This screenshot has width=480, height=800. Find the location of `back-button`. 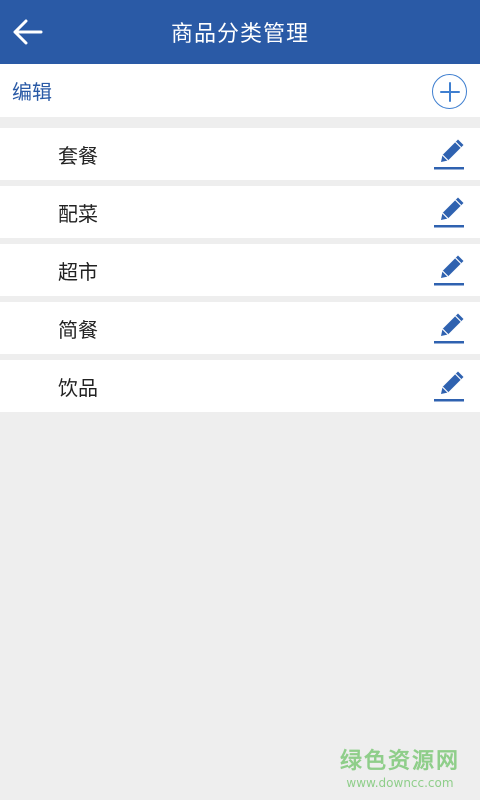

back-button is located at coordinates (28, 32).